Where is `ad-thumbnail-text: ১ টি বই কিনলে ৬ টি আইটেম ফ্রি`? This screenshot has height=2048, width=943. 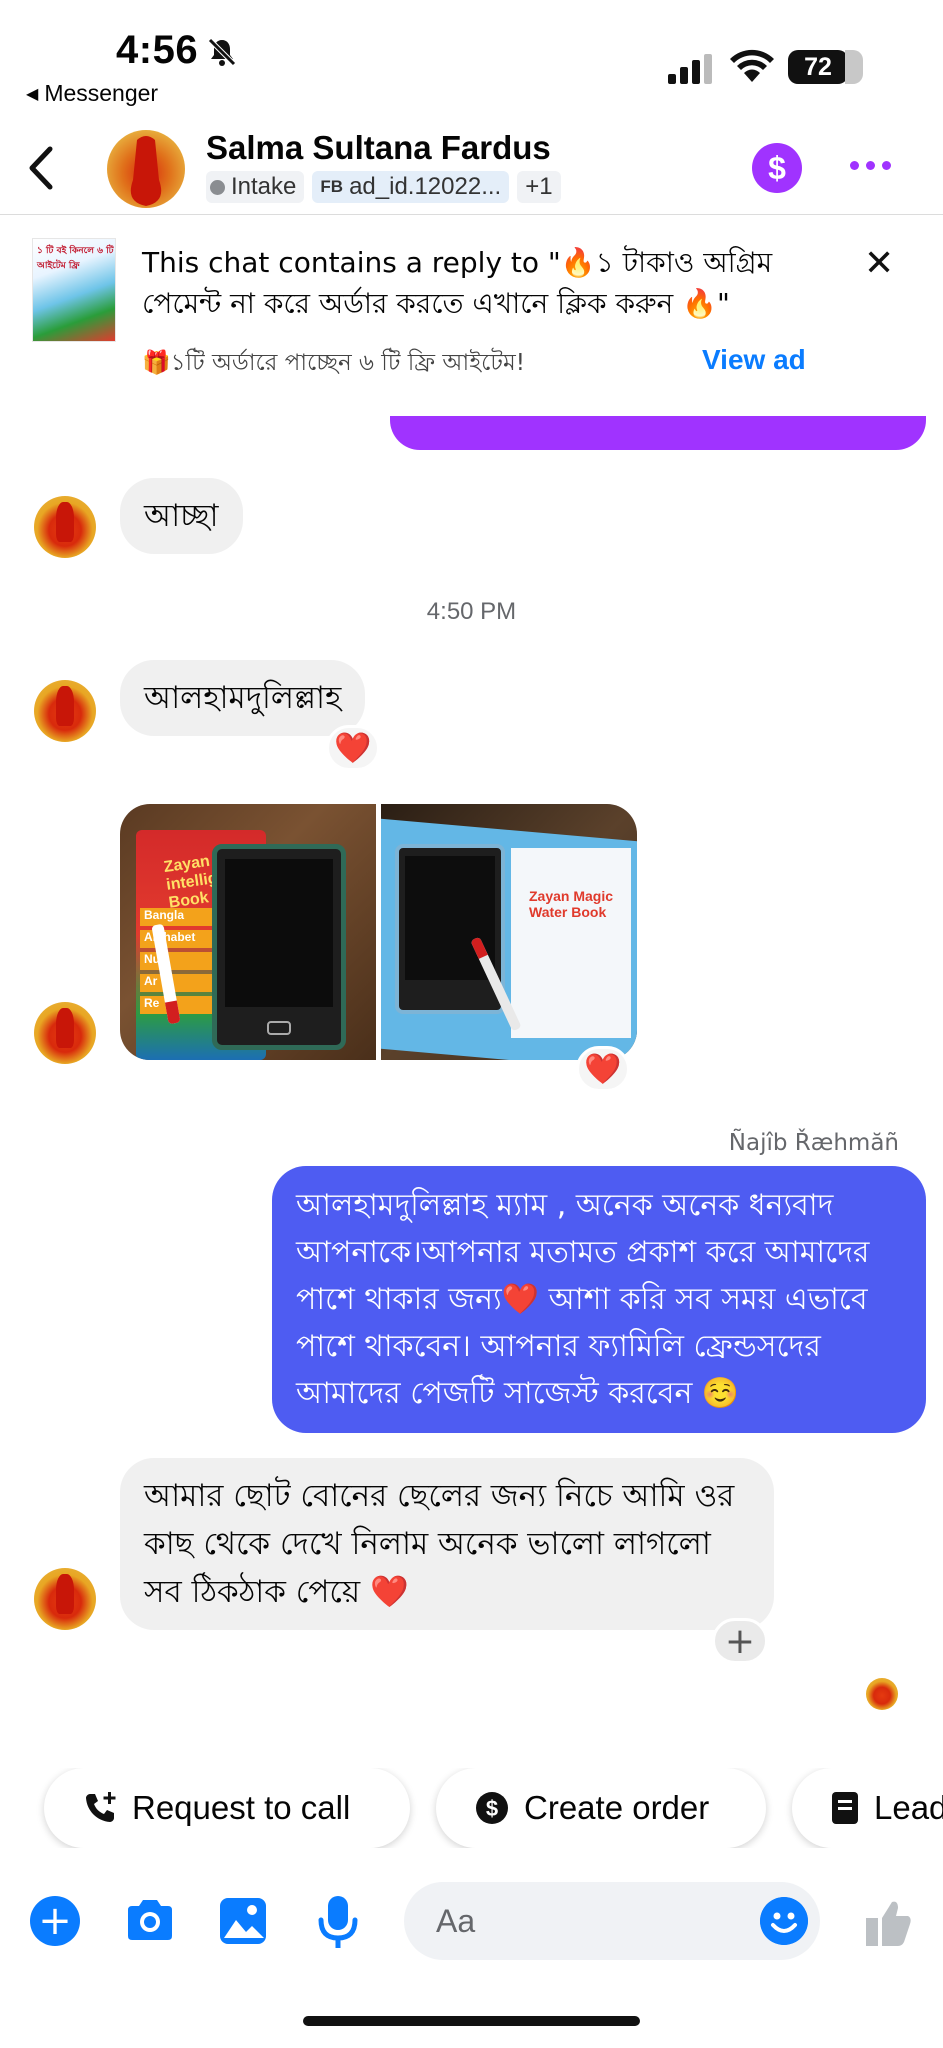
ad-thumbnail-text: ১ টি বই কিনলে ৬ টি আইটেম ফ্রি is located at coordinates (75, 258).